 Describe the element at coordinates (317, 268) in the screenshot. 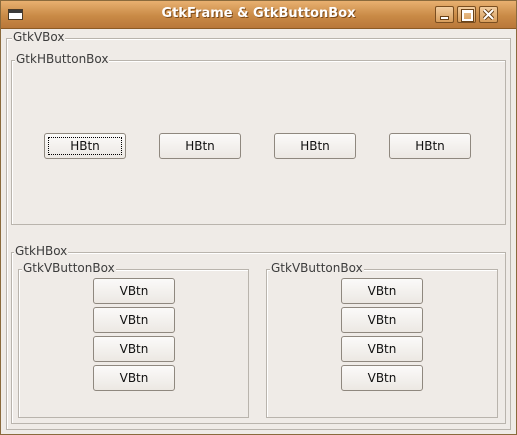

I see `vbuttonbox-right-label: GtkVButtonBox` at that location.